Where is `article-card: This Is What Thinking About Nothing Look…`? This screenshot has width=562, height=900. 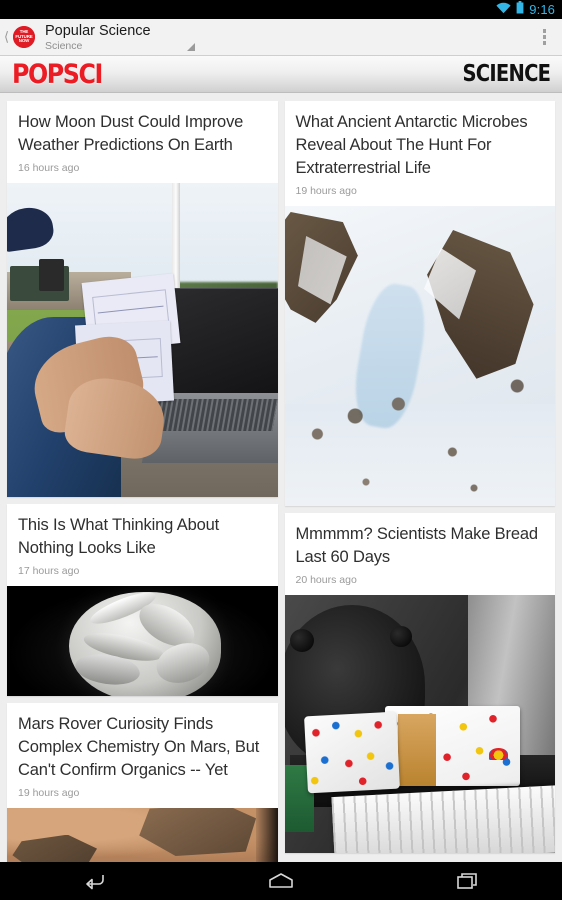
article-card: This Is What Thinking About Nothing Look… is located at coordinates (142, 599).